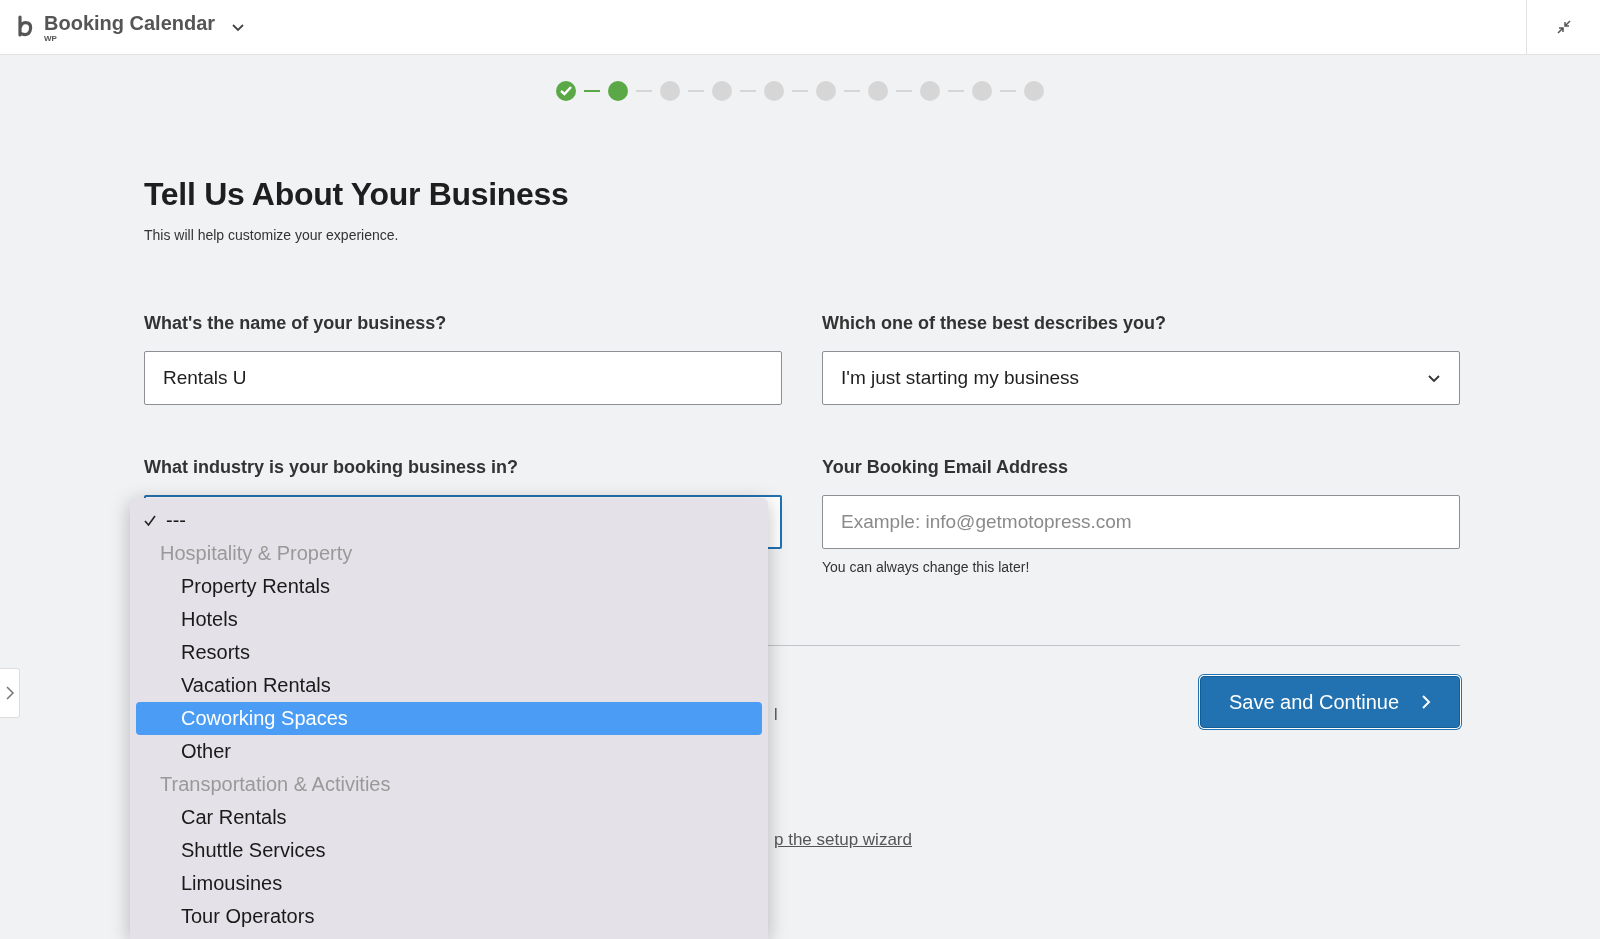  What do you see at coordinates (256, 553) in the screenshot?
I see `option-group-label: Hospitality & Property` at bounding box center [256, 553].